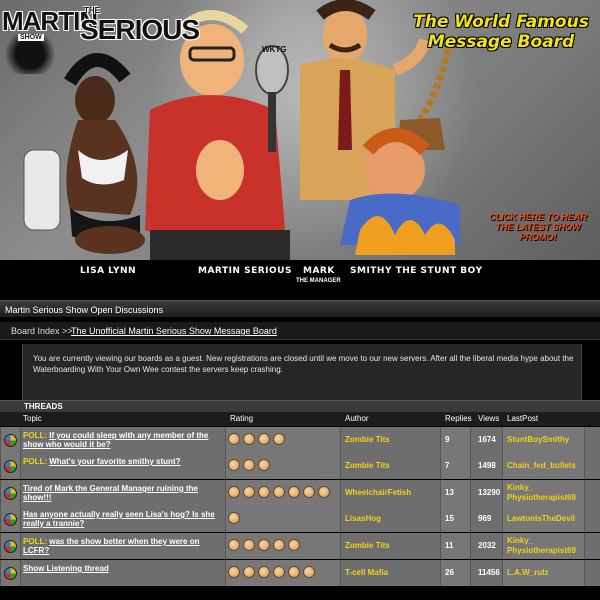 The height and width of the screenshot is (600, 600). What do you see at coordinates (449, 572) in the screenshot?
I see `thread-replies: 26` at bounding box center [449, 572].